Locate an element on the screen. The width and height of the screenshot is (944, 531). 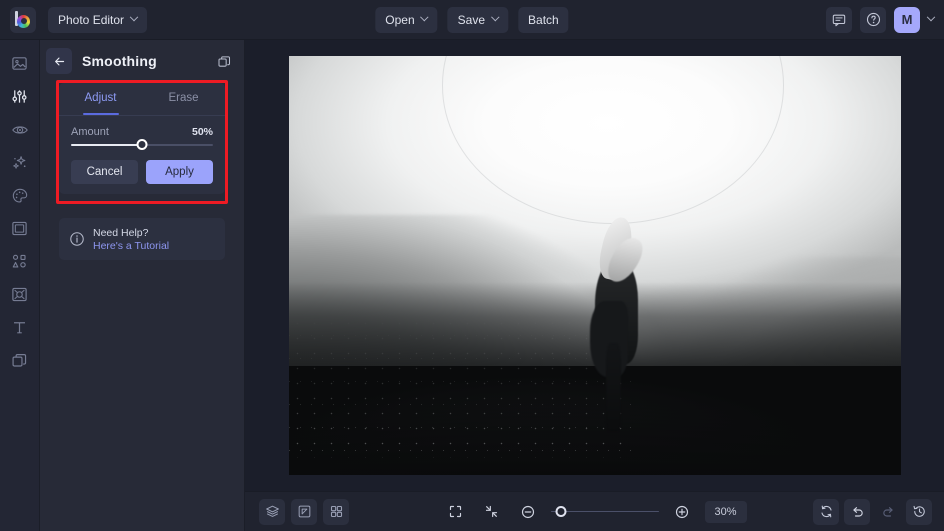
four-squares-icon is located at coordinates (336, 511).